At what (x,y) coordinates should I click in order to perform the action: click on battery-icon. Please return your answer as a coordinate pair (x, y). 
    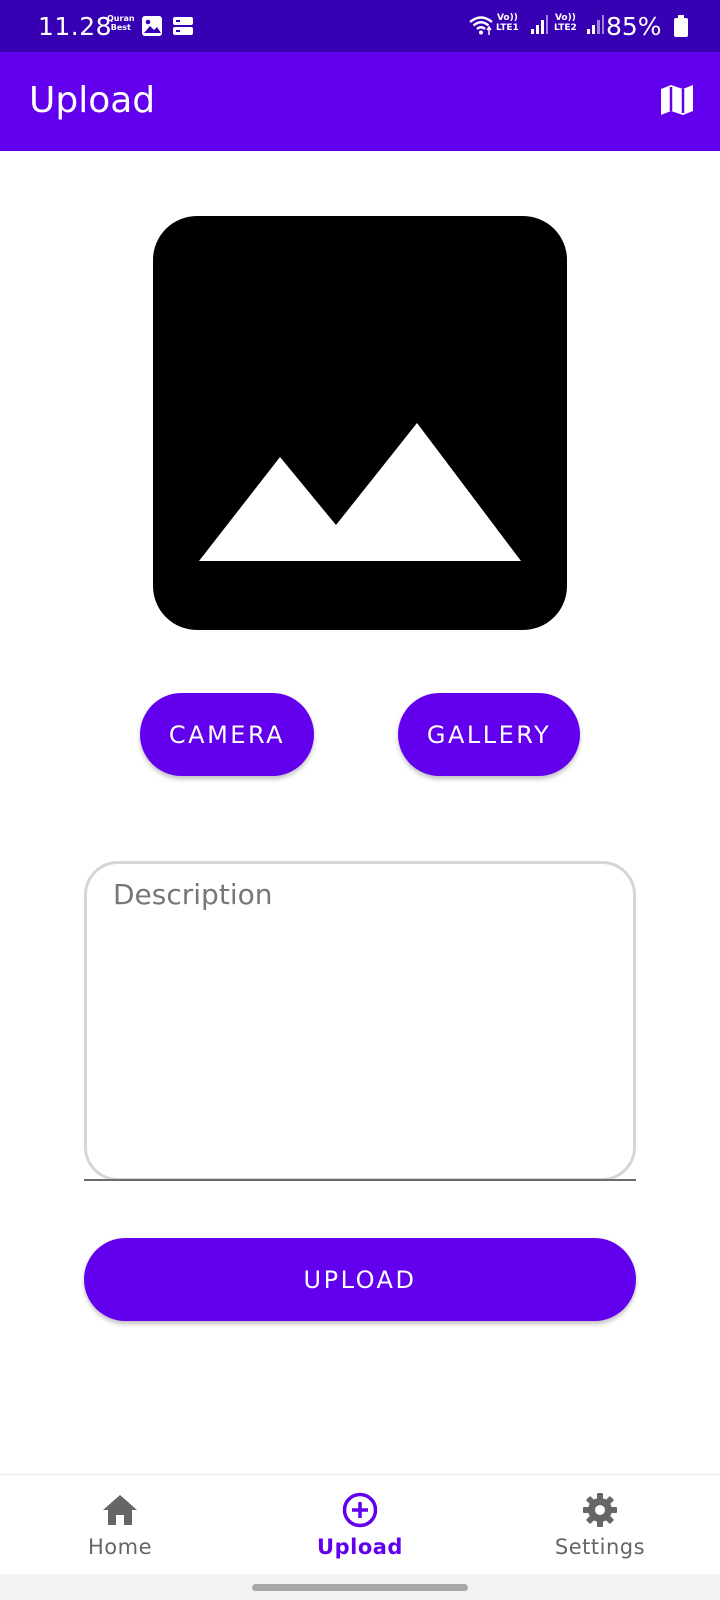
    Looking at the image, I should click on (681, 26).